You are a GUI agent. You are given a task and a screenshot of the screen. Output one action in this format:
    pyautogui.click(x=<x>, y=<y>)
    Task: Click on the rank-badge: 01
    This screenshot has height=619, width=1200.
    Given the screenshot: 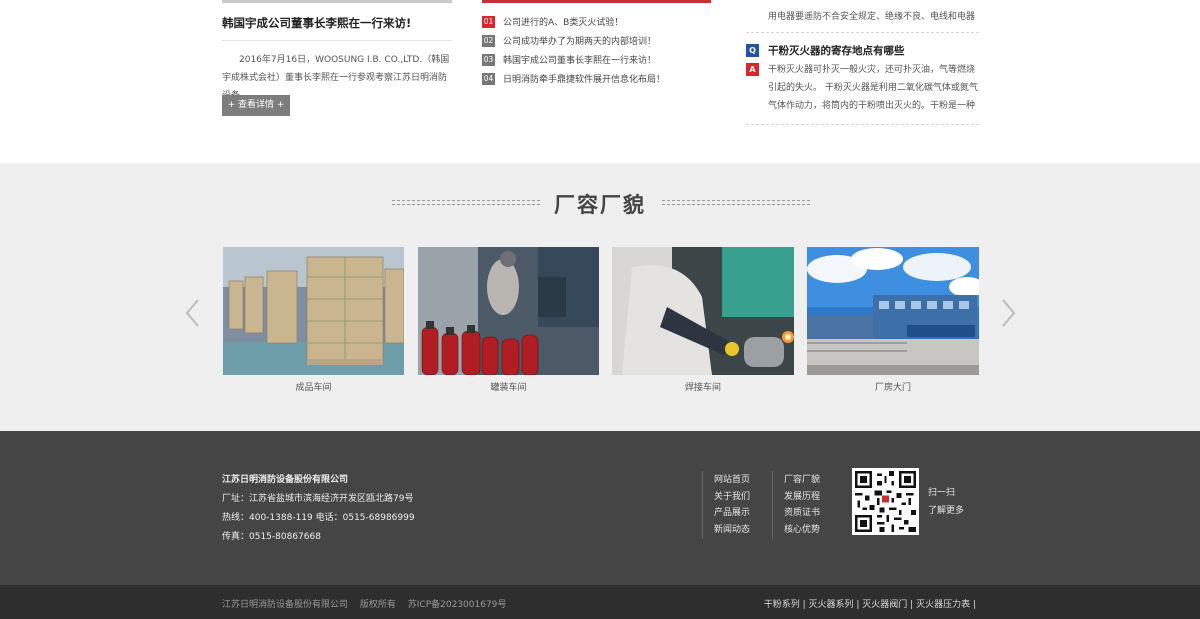 What is the action you would take?
    pyautogui.click(x=488, y=21)
    